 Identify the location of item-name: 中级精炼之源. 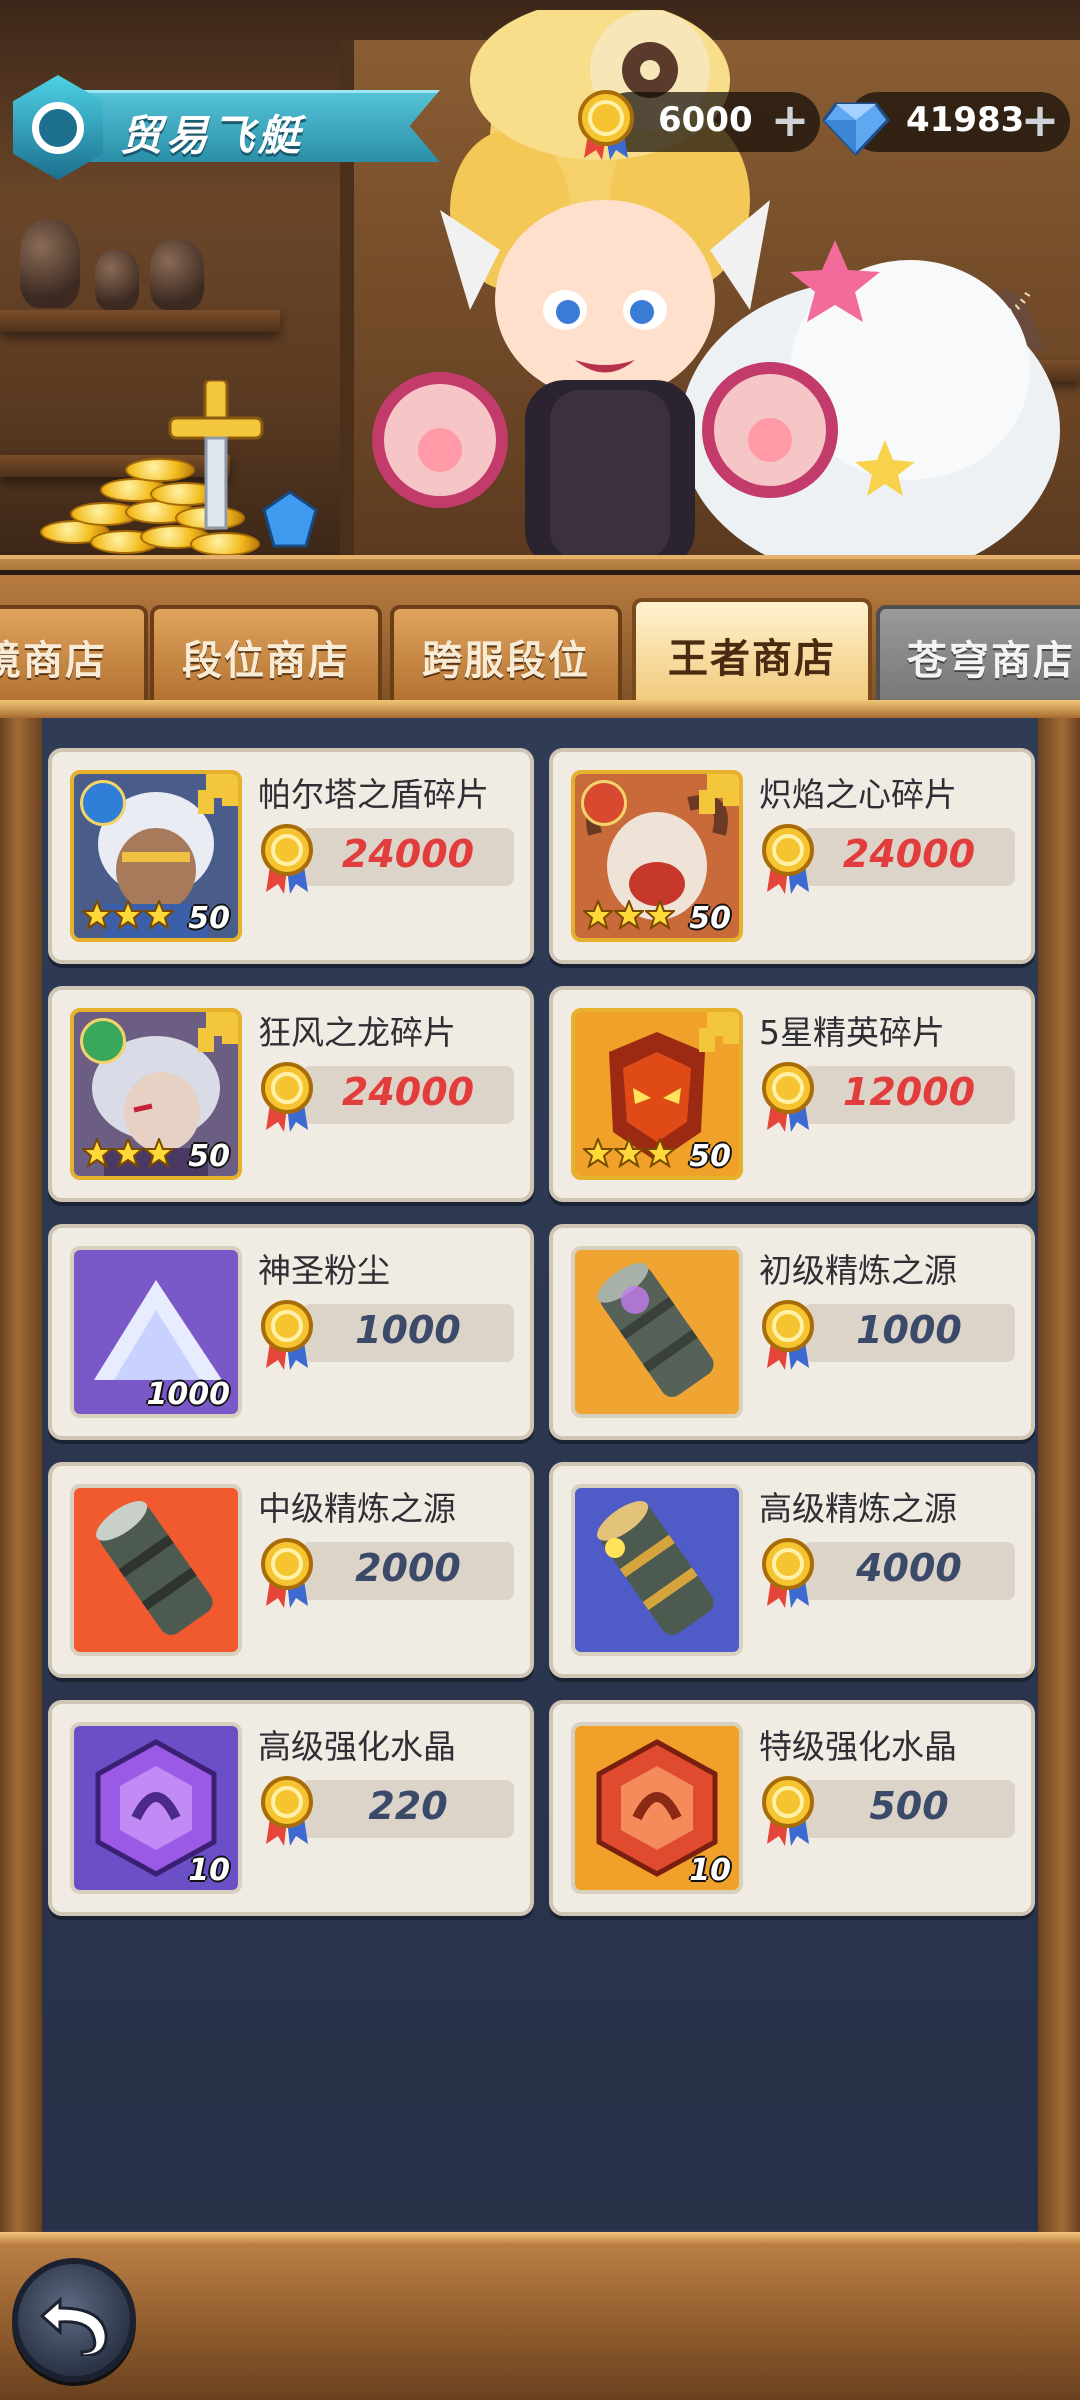
(357, 1508).